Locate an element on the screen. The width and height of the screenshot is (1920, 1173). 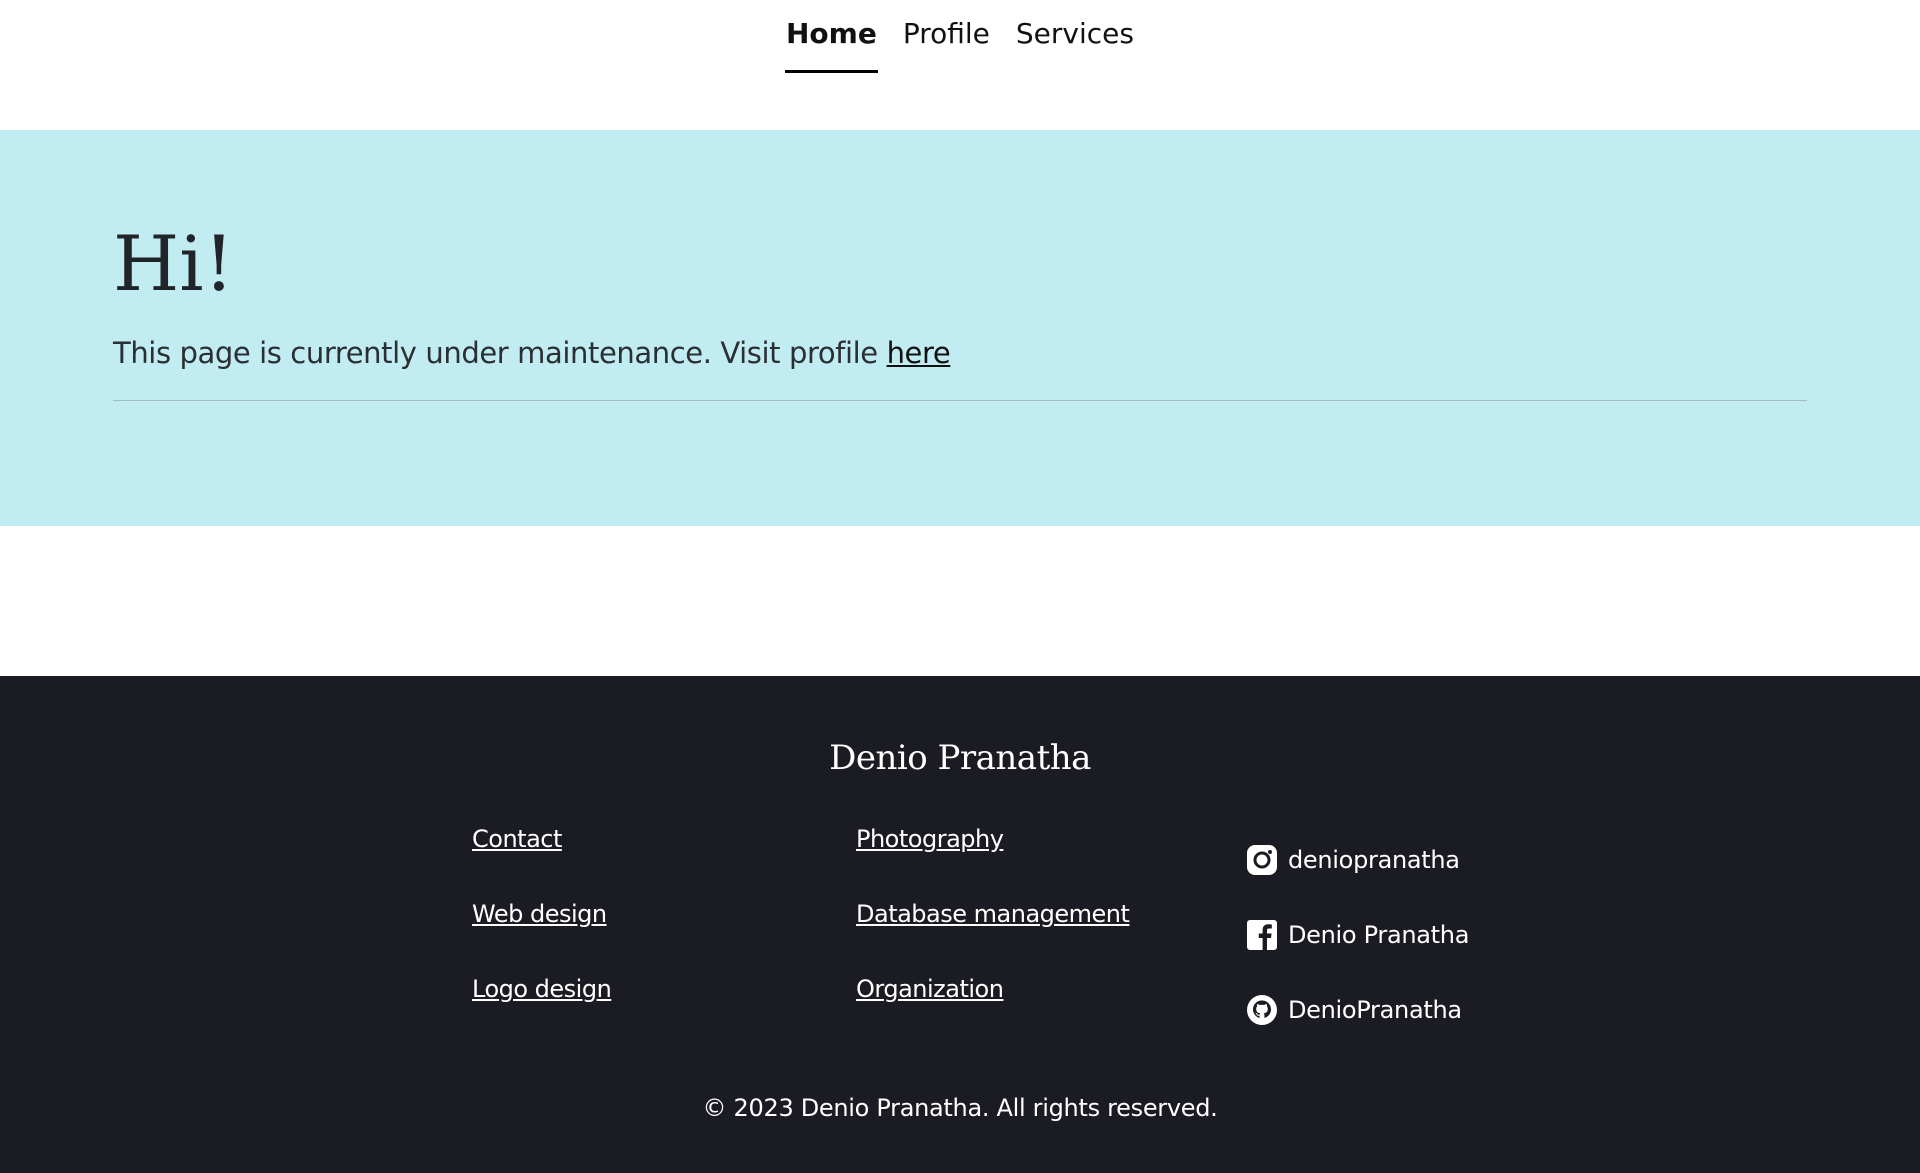
social-facebook-label: Denio Pranatha is located at coordinates (1379, 934).